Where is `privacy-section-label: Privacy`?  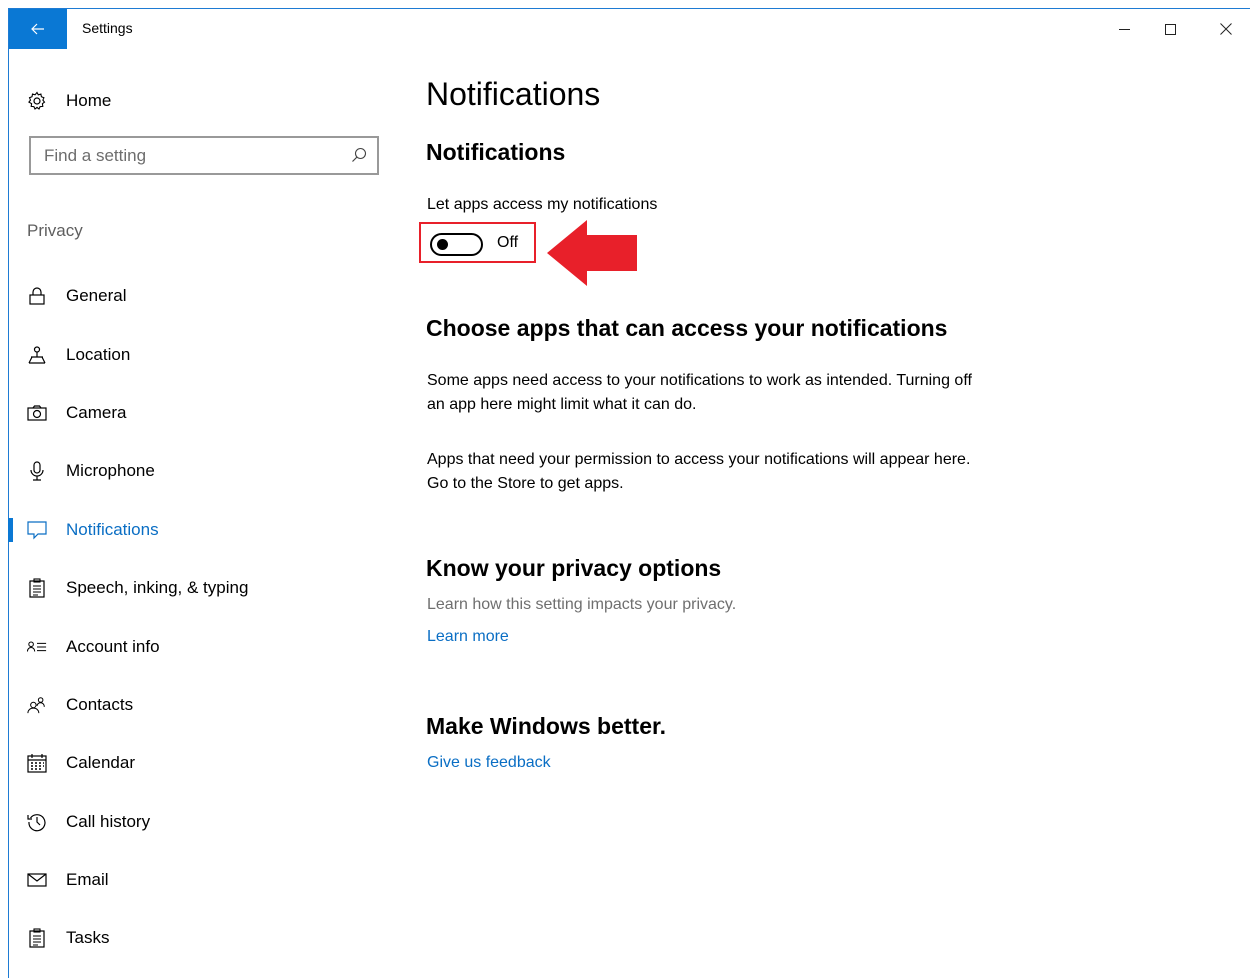 privacy-section-label: Privacy is located at coordinates (55, 230).